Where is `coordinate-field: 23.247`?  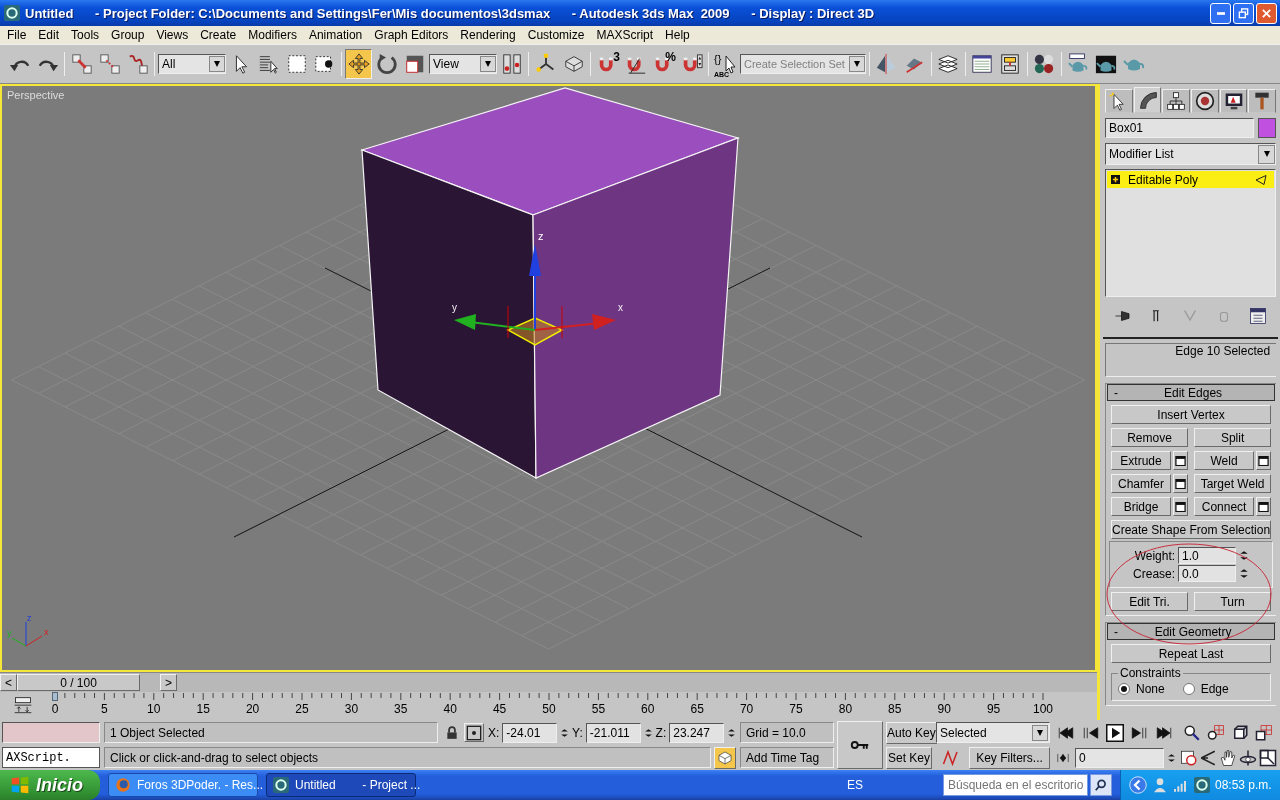
coordinate-field: 23.247 is located at coordinates (696, 732).